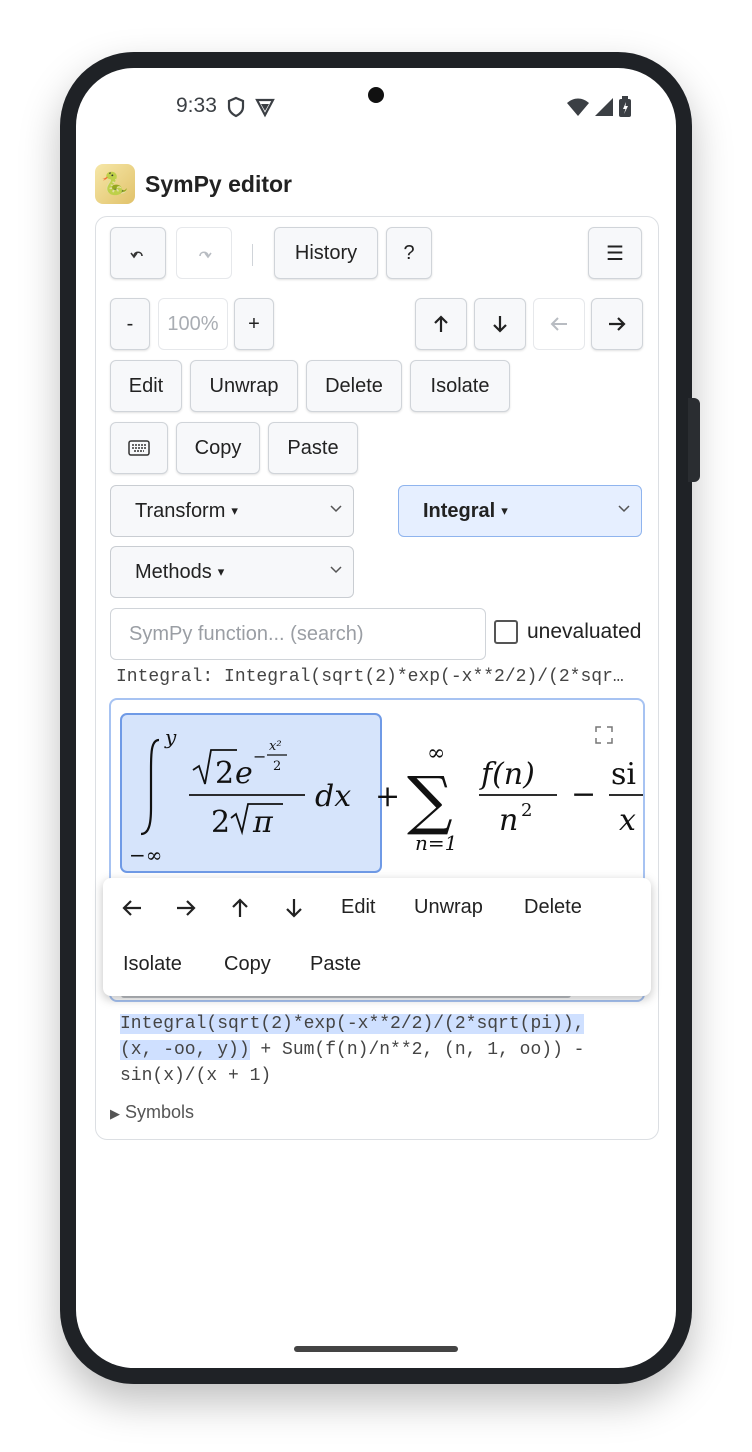 This screenshot has height=1452, width=752. What do you see at coordinates (247, 964) in the screenshot?
I see `ctx-copy: Copy` at bounding box center [247, 964].